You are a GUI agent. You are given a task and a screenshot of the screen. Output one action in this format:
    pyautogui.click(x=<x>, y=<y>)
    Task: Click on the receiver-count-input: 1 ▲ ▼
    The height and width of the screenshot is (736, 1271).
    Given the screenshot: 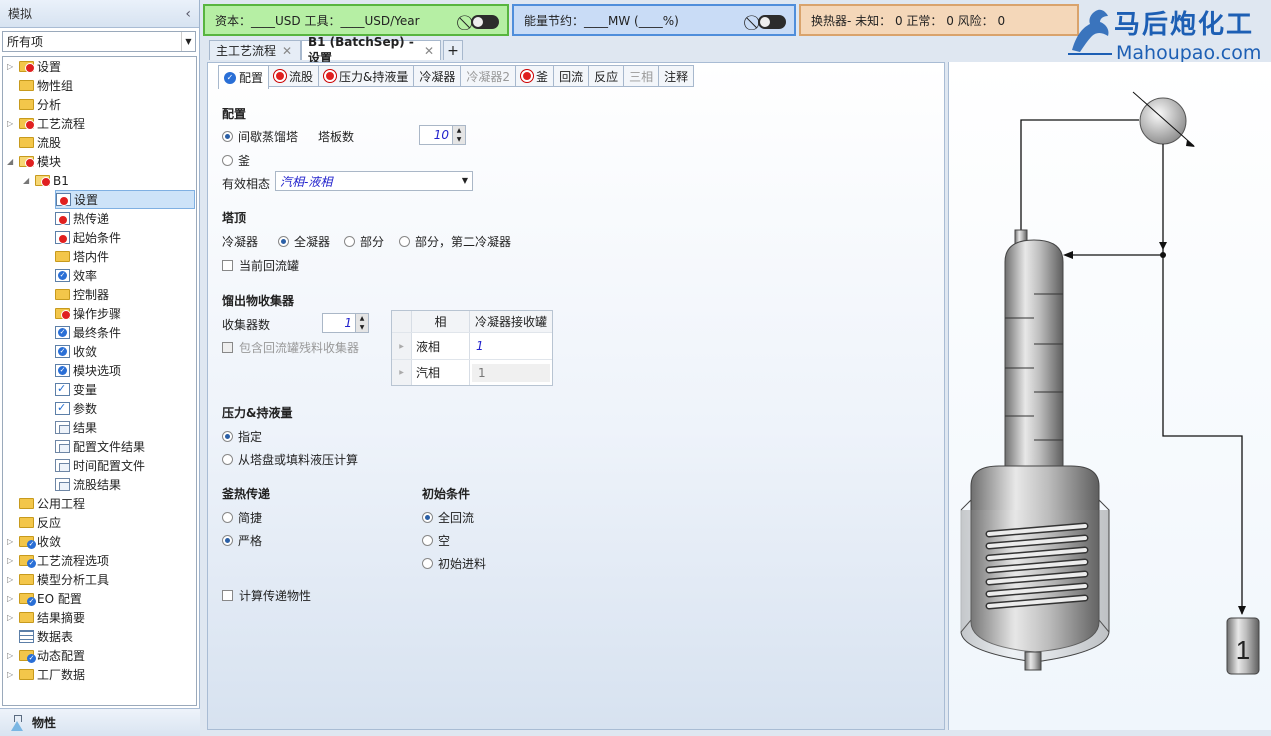 What is the action you would take?
    pyautogui.click(x=345, y=323)
    